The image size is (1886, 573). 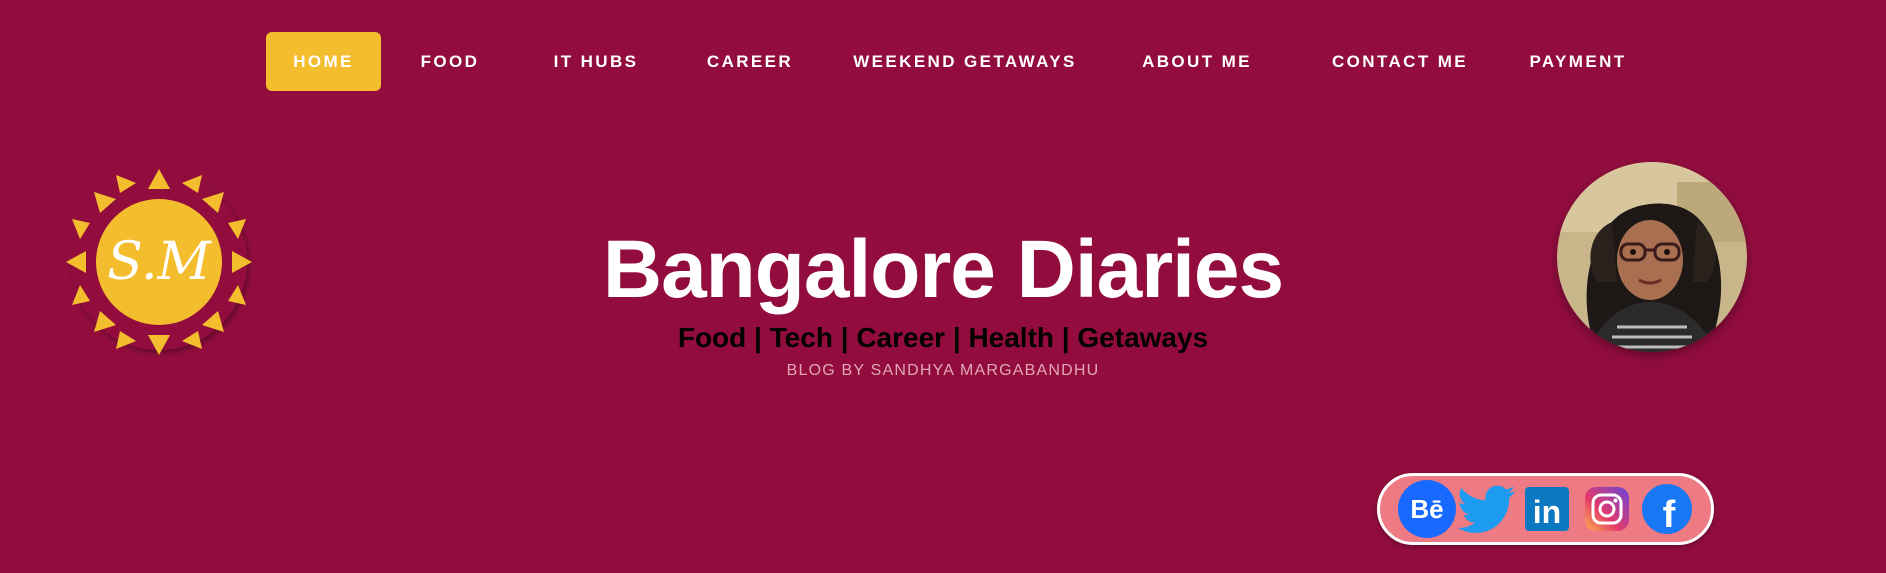 I want to click on svg-text: Bē, so click(x=1426, y=509).